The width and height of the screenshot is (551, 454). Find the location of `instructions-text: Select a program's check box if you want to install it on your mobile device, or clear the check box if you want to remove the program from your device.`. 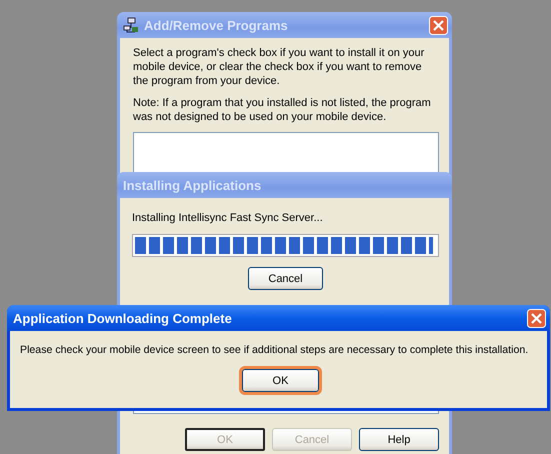

instructions-text: Select a program's check box if you want to install it on your mobile device, or clear the check box if you want to remove the program from your device. is located at coordinates (279, 67).